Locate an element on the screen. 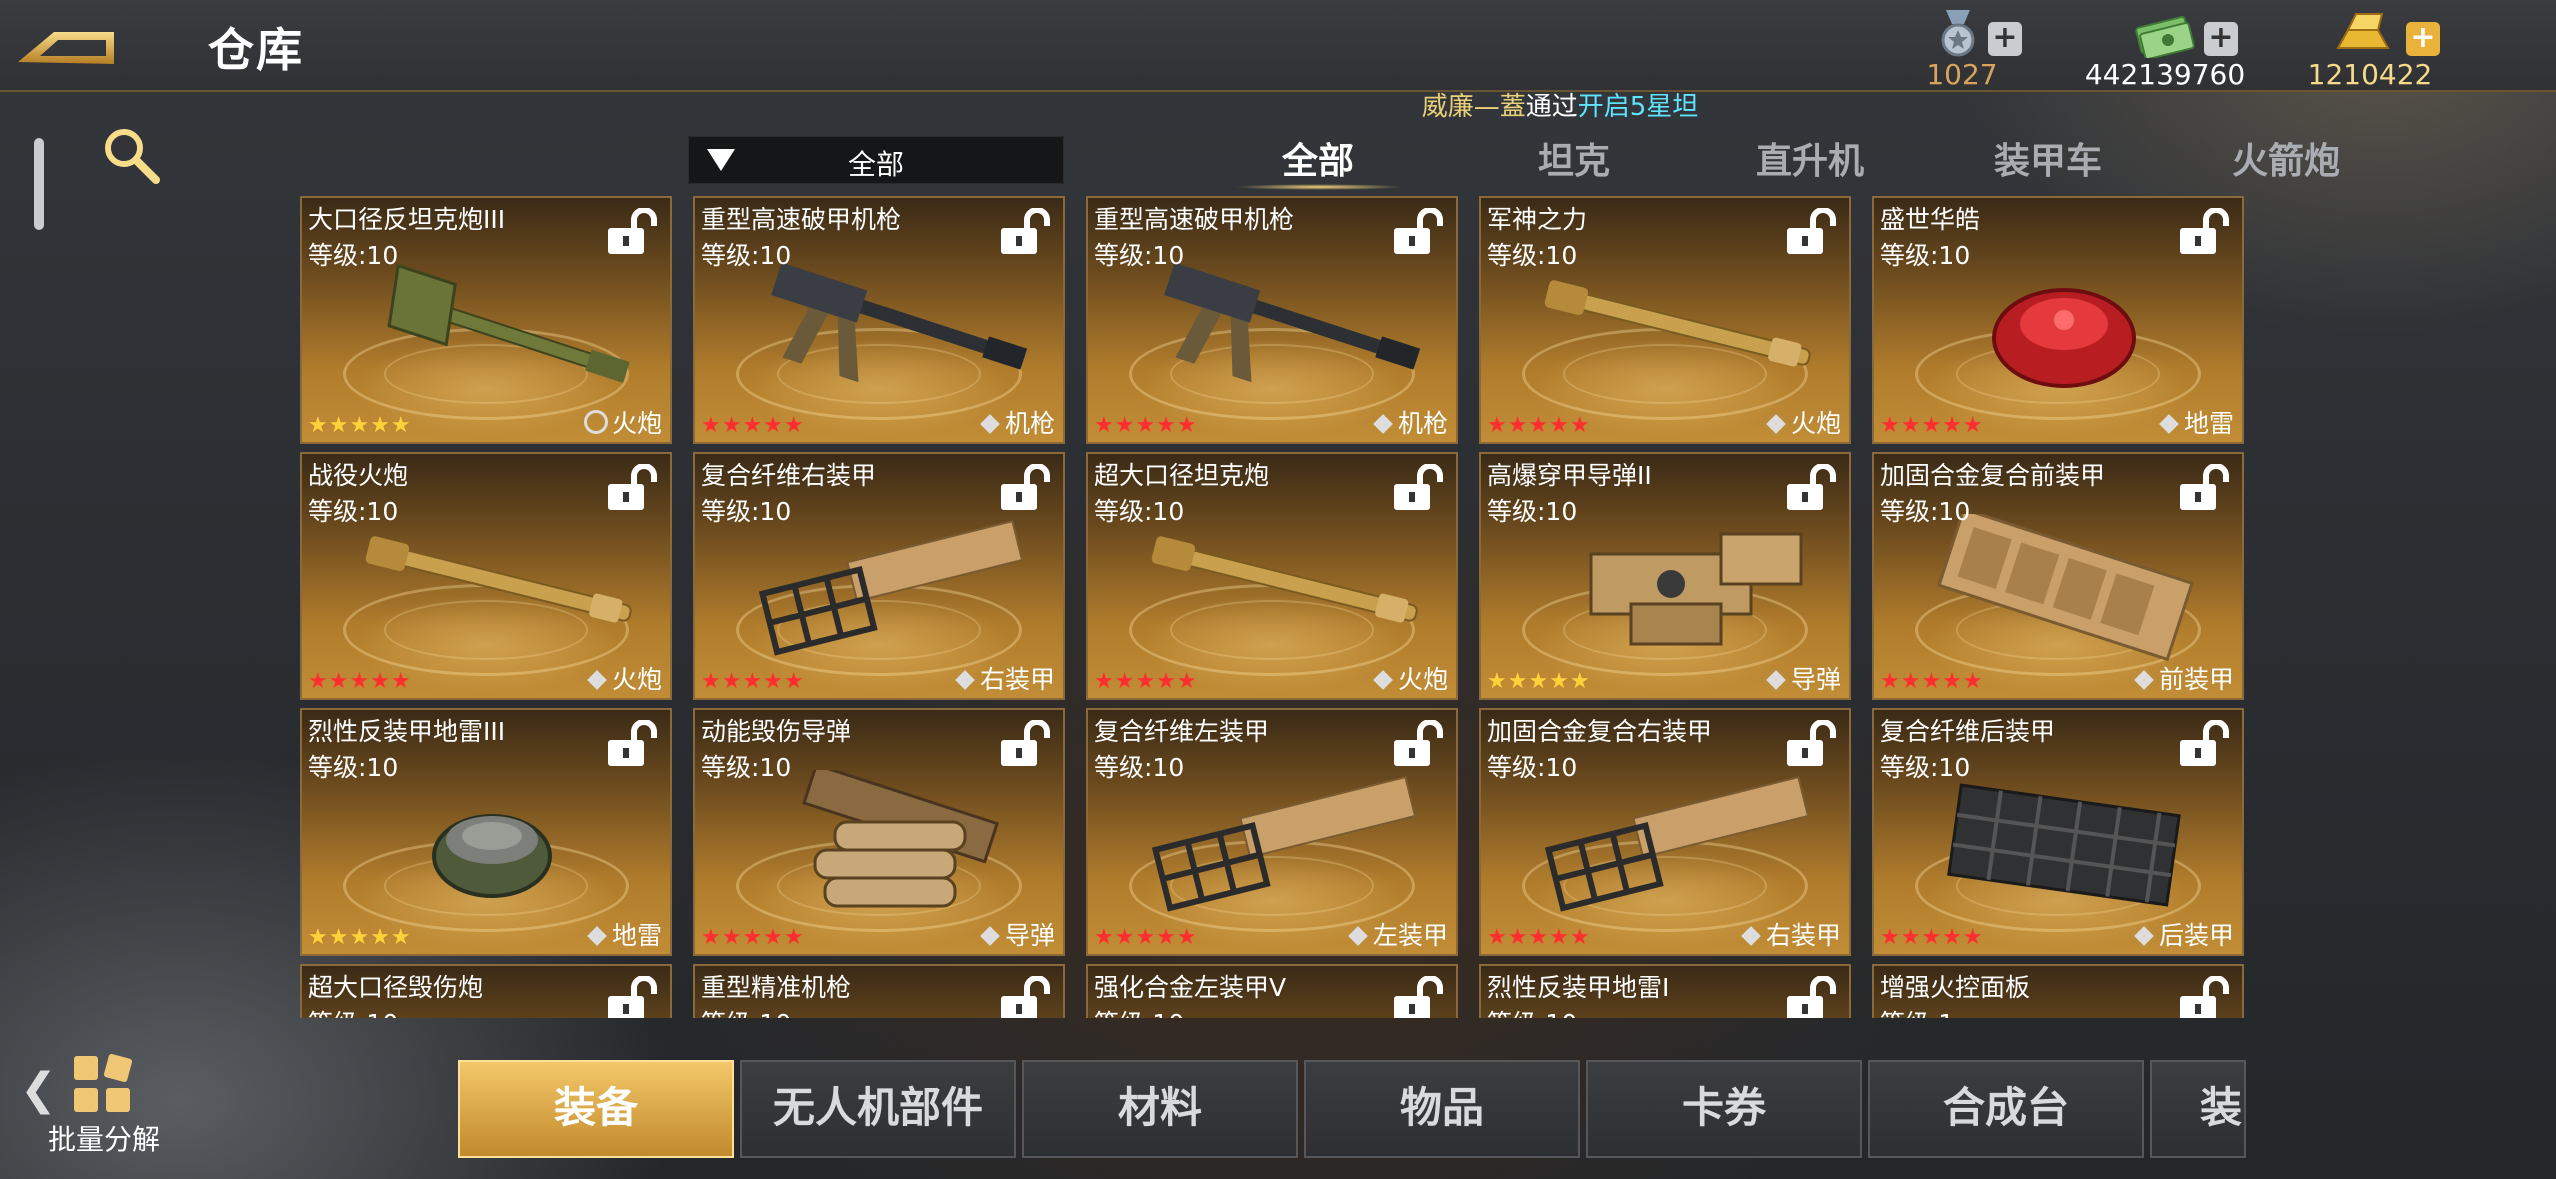 This screenshot has height=1179, width=2556. cannon-barrel-icon is located at coordinates (1284, 579).